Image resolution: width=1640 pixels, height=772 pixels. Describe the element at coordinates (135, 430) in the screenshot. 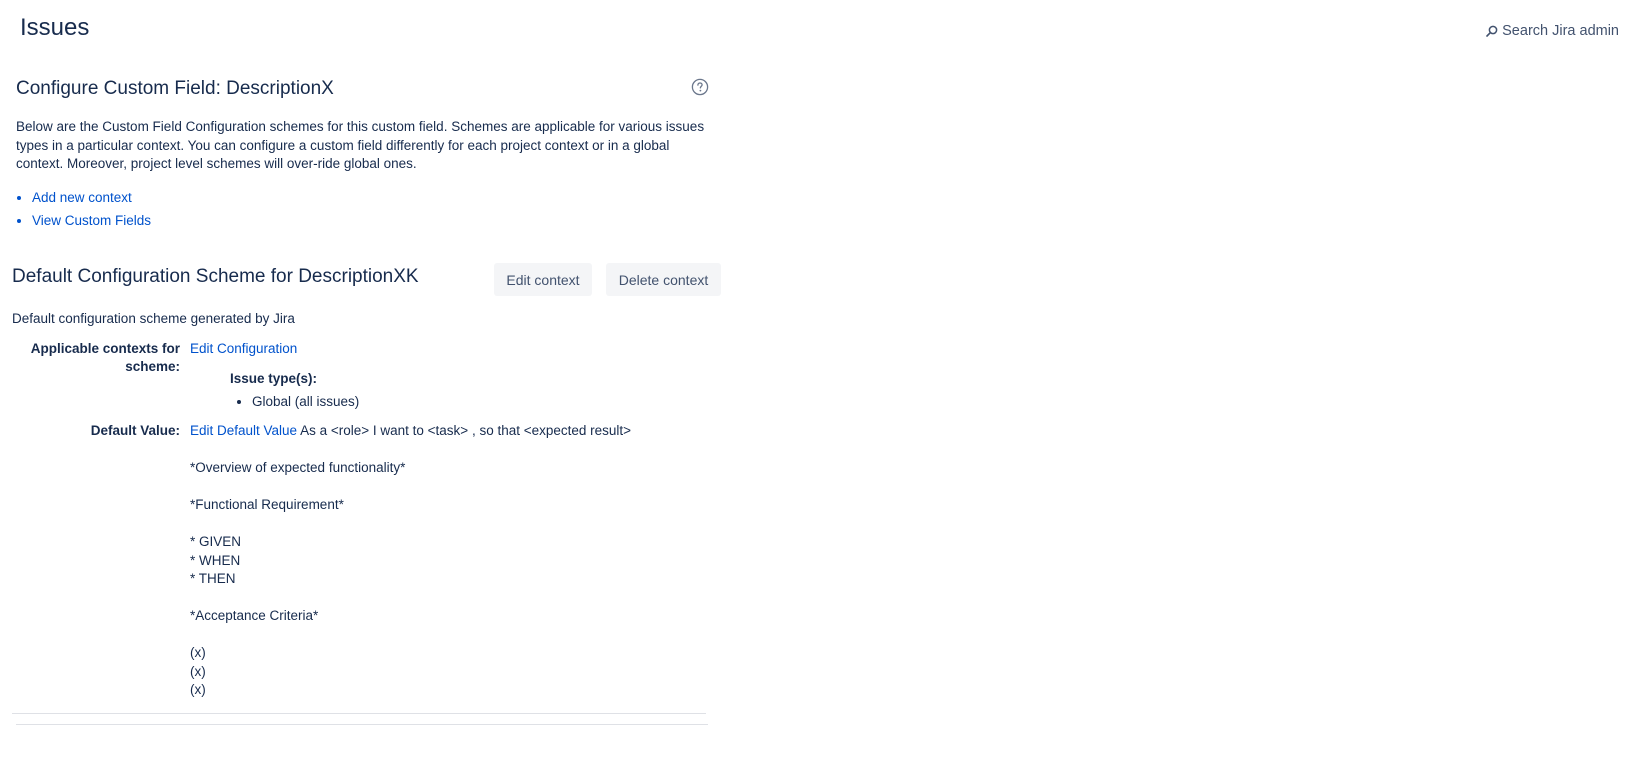

I see `default-value-label: Default Value:` at that location.